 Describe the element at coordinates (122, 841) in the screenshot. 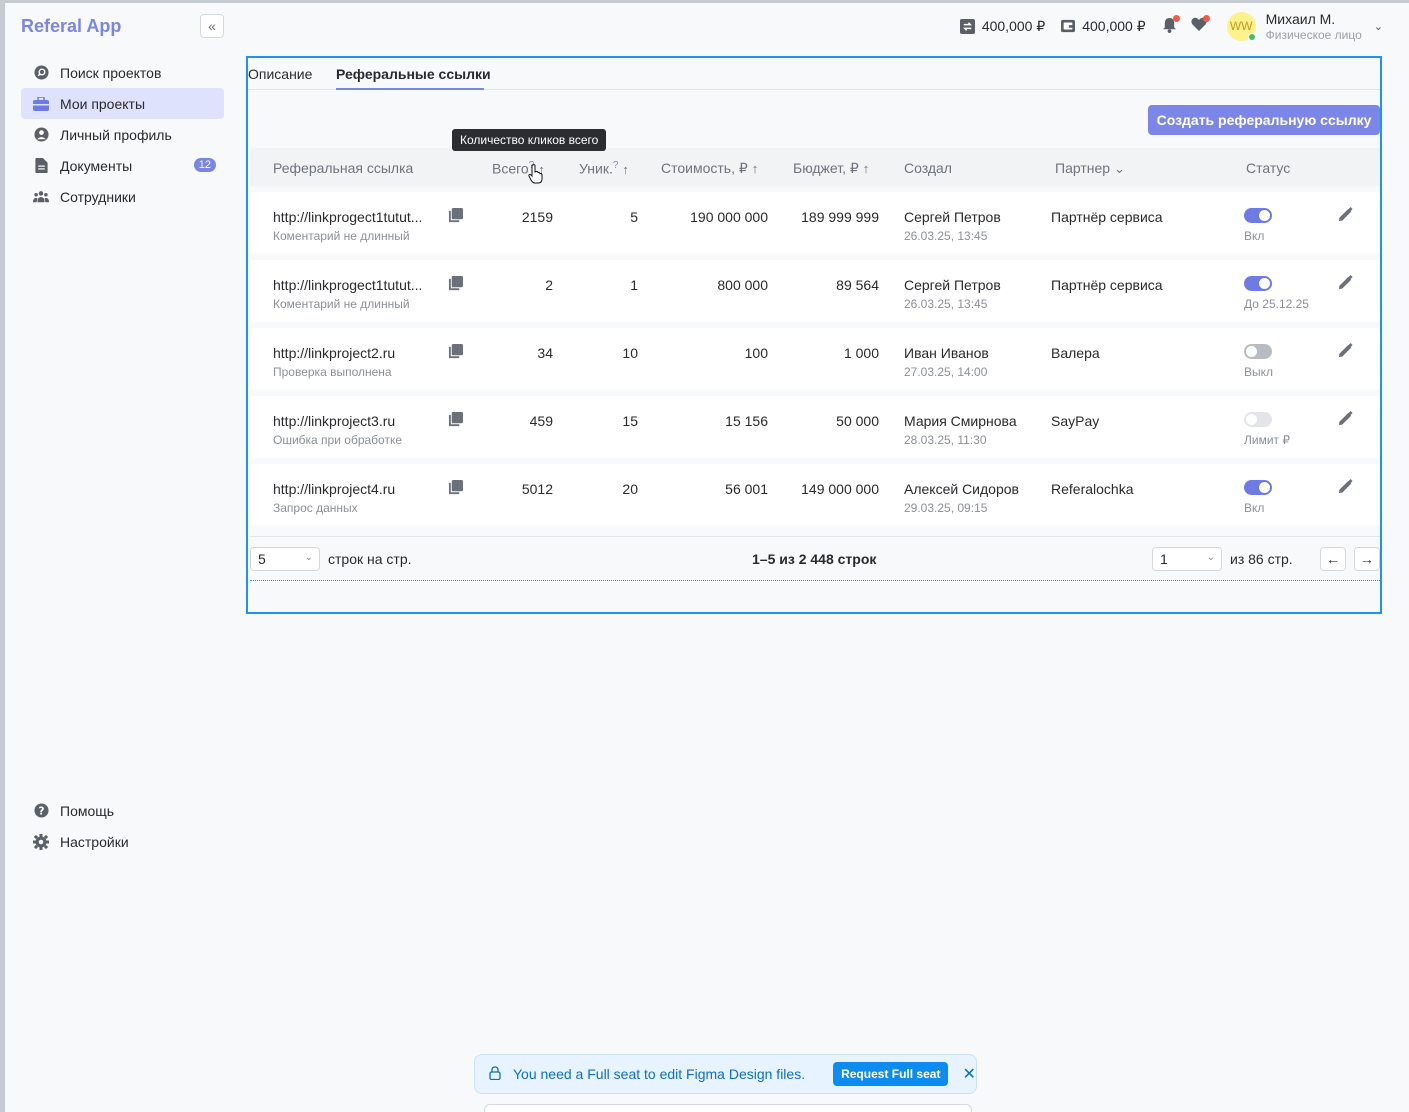

I see `sidebar-item-settings: Настройки` at that location.